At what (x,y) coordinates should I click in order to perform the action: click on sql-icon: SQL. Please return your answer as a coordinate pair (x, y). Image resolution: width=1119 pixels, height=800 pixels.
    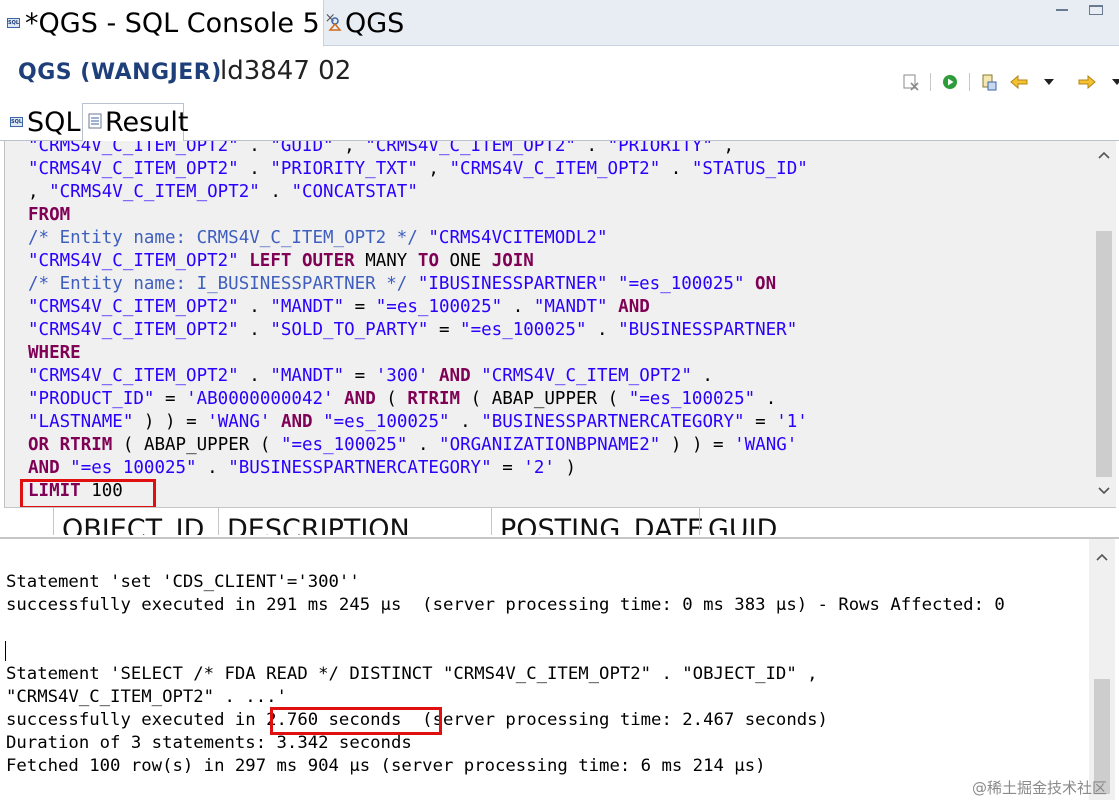
    Looking at the image, I should click on (17, 122).